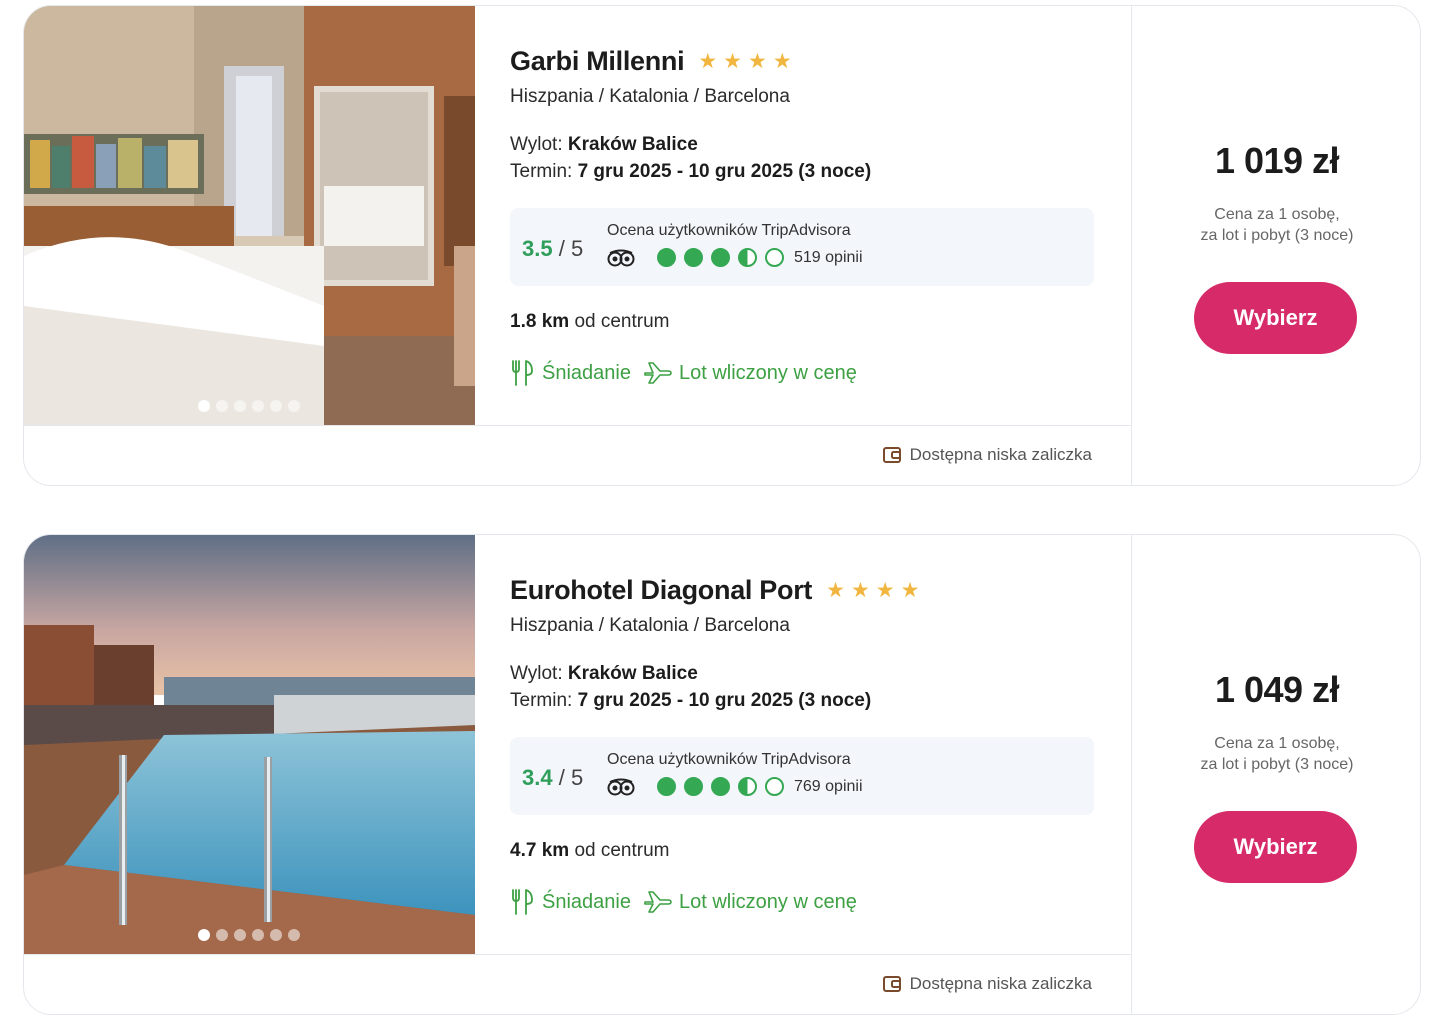 The image size is (1440, 1028). I want to click on hotel-pool-image, so click(249, 744).